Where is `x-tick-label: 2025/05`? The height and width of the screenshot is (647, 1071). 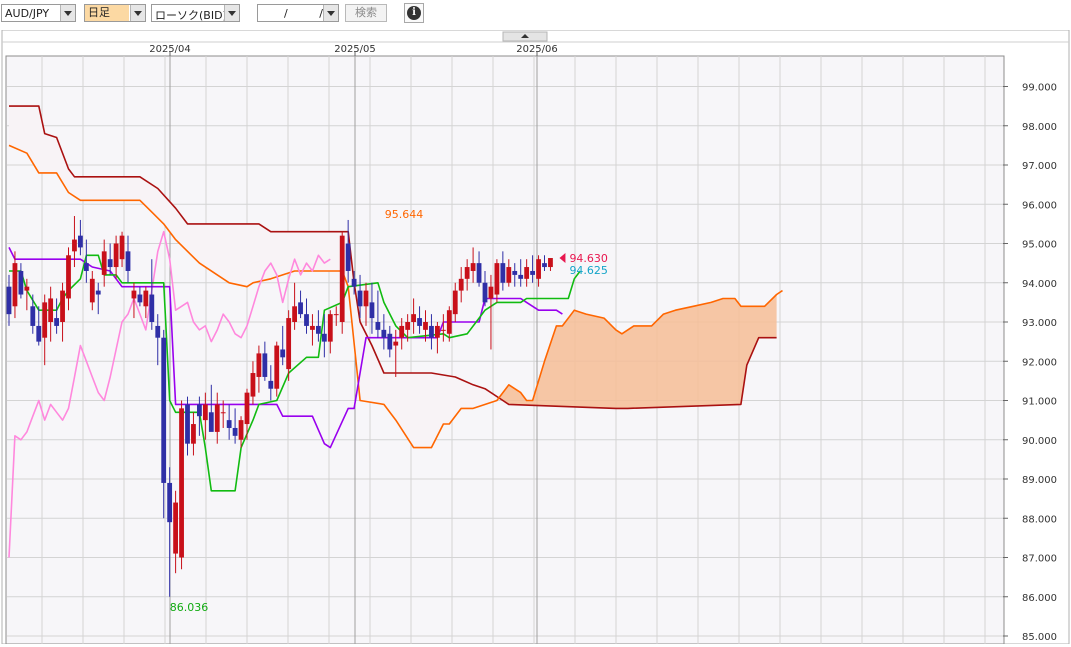 x-tick-label: 2025/05 is located at coordinates (355, 49).